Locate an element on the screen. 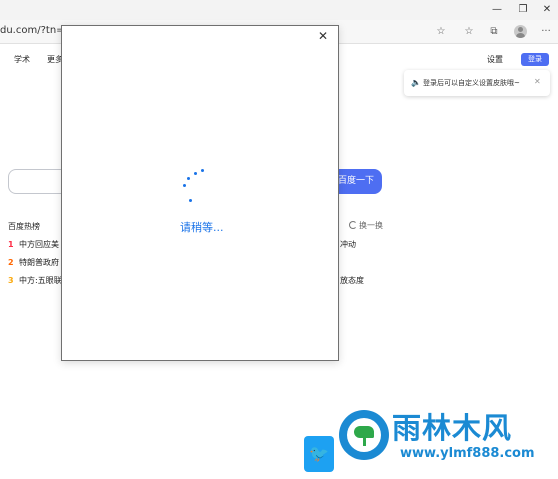 The height and width of the screenshot is (479, 558). hot-item-text: 中方回应美 is located at coordinates (39, 244).